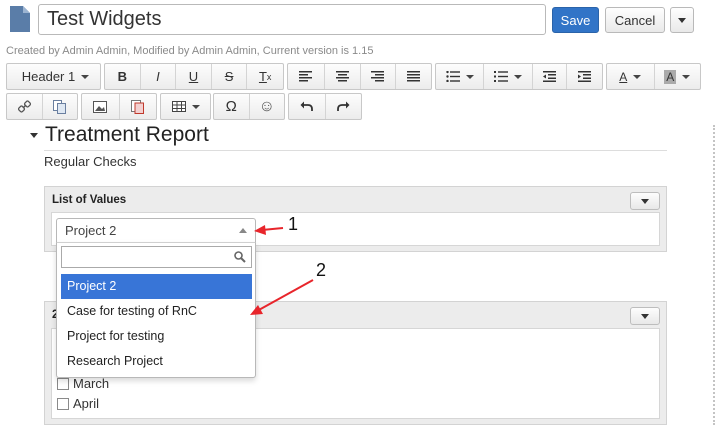 This screenshot has height=442, width=716. I want to click on arrow-1-icon, so click(269, 230).